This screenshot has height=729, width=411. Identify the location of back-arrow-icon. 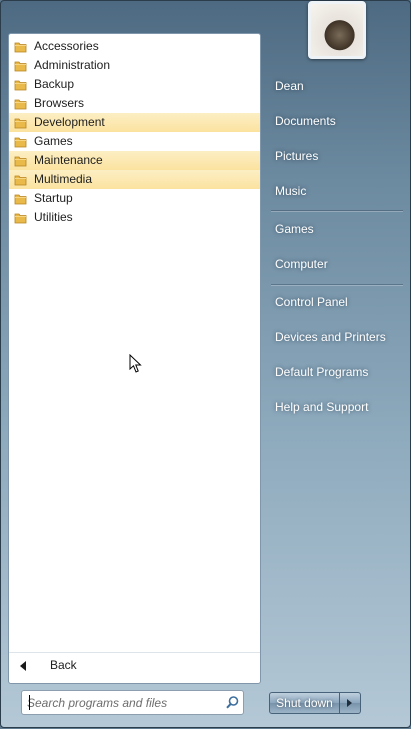
(23, 666).